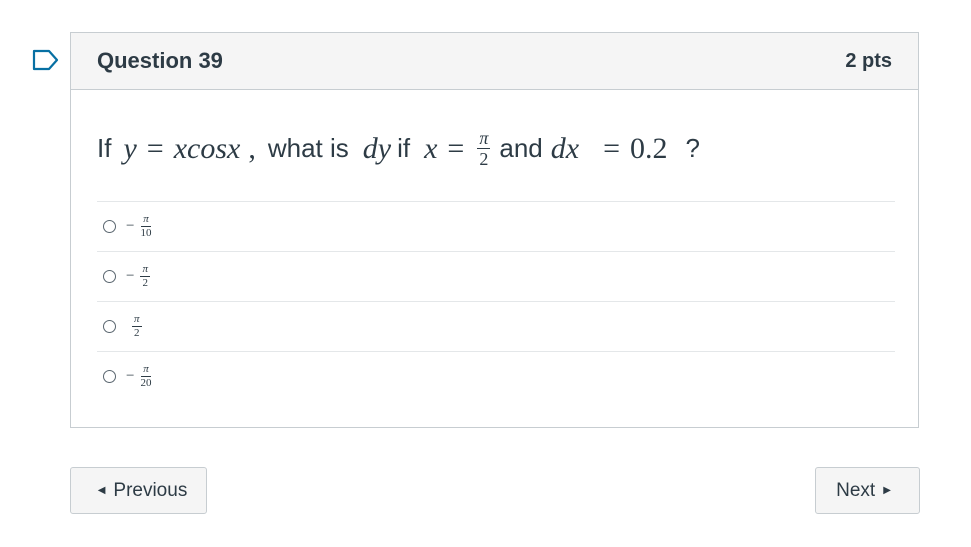 This screenshot has height=547, width=971. I want to click on math-pi-over-2: π 2, so click(484, 148).